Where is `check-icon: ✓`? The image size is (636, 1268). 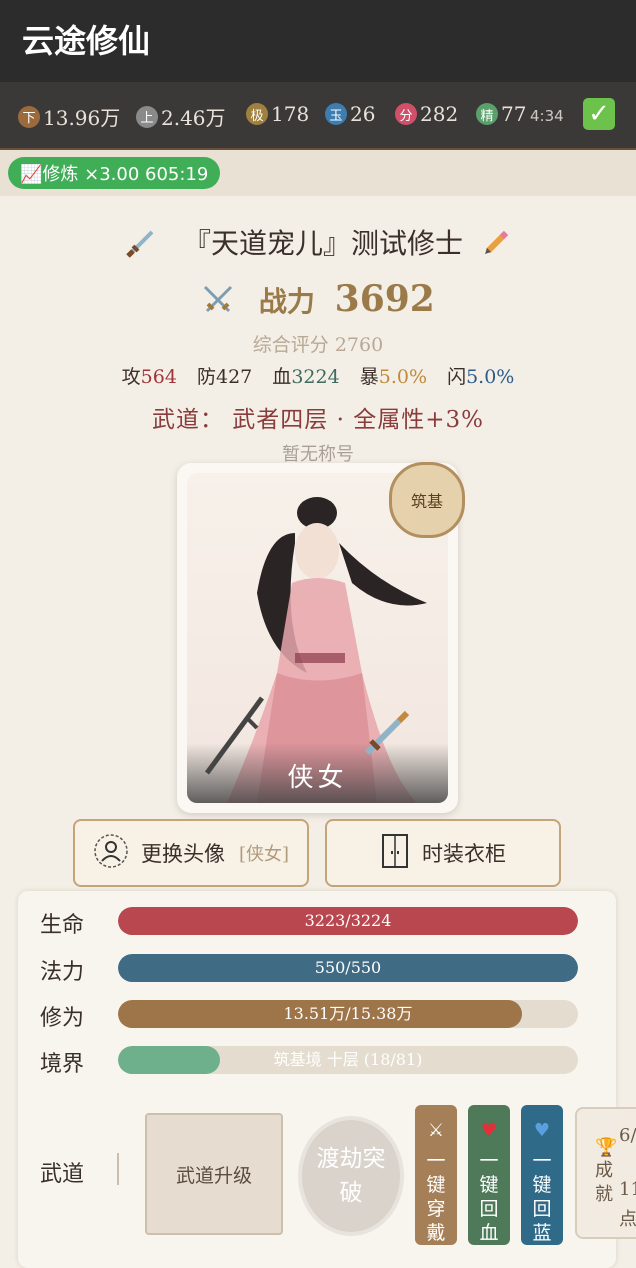 check-icon: ✓ is located at coordinates (599, 114).